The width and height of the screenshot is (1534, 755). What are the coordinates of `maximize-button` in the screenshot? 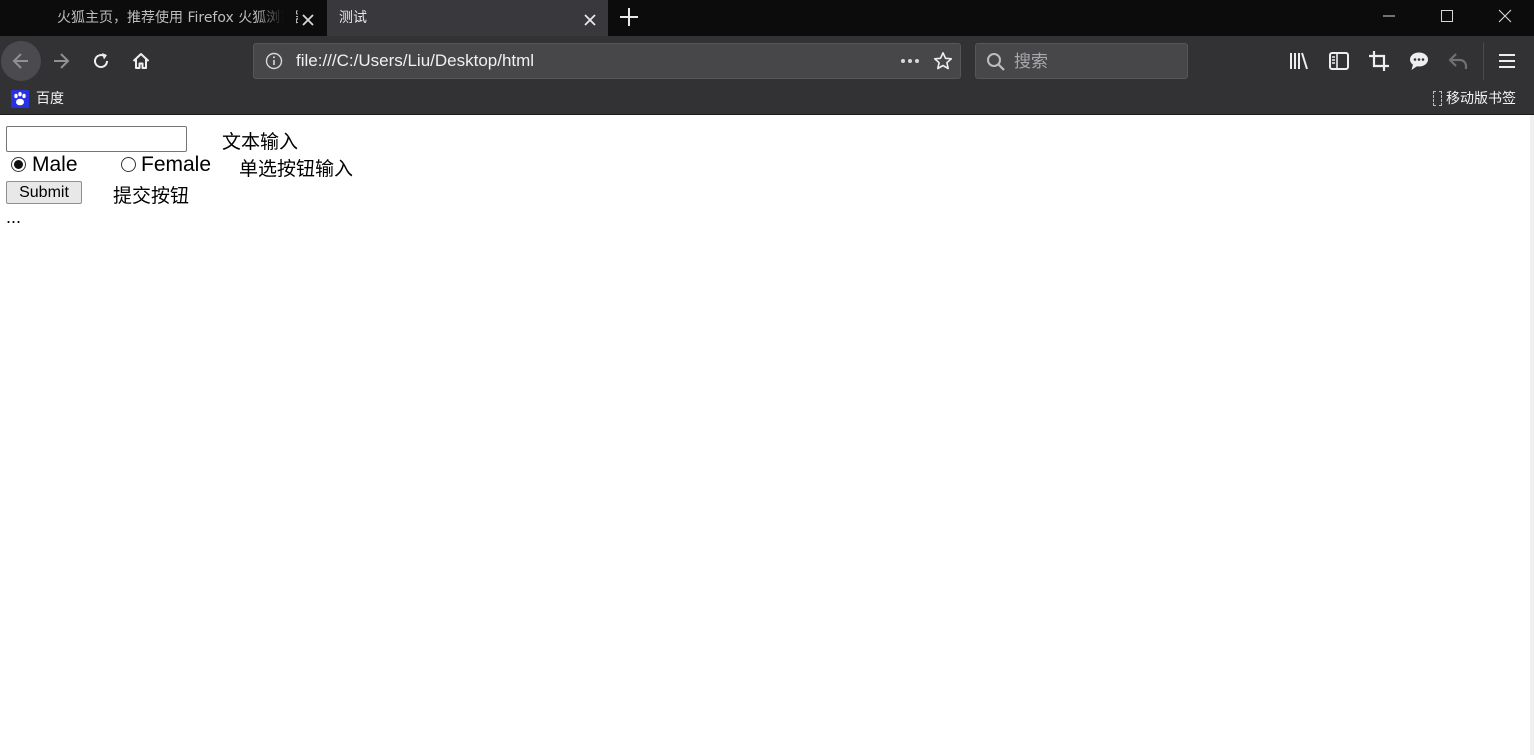 It's located at (1447, 16).